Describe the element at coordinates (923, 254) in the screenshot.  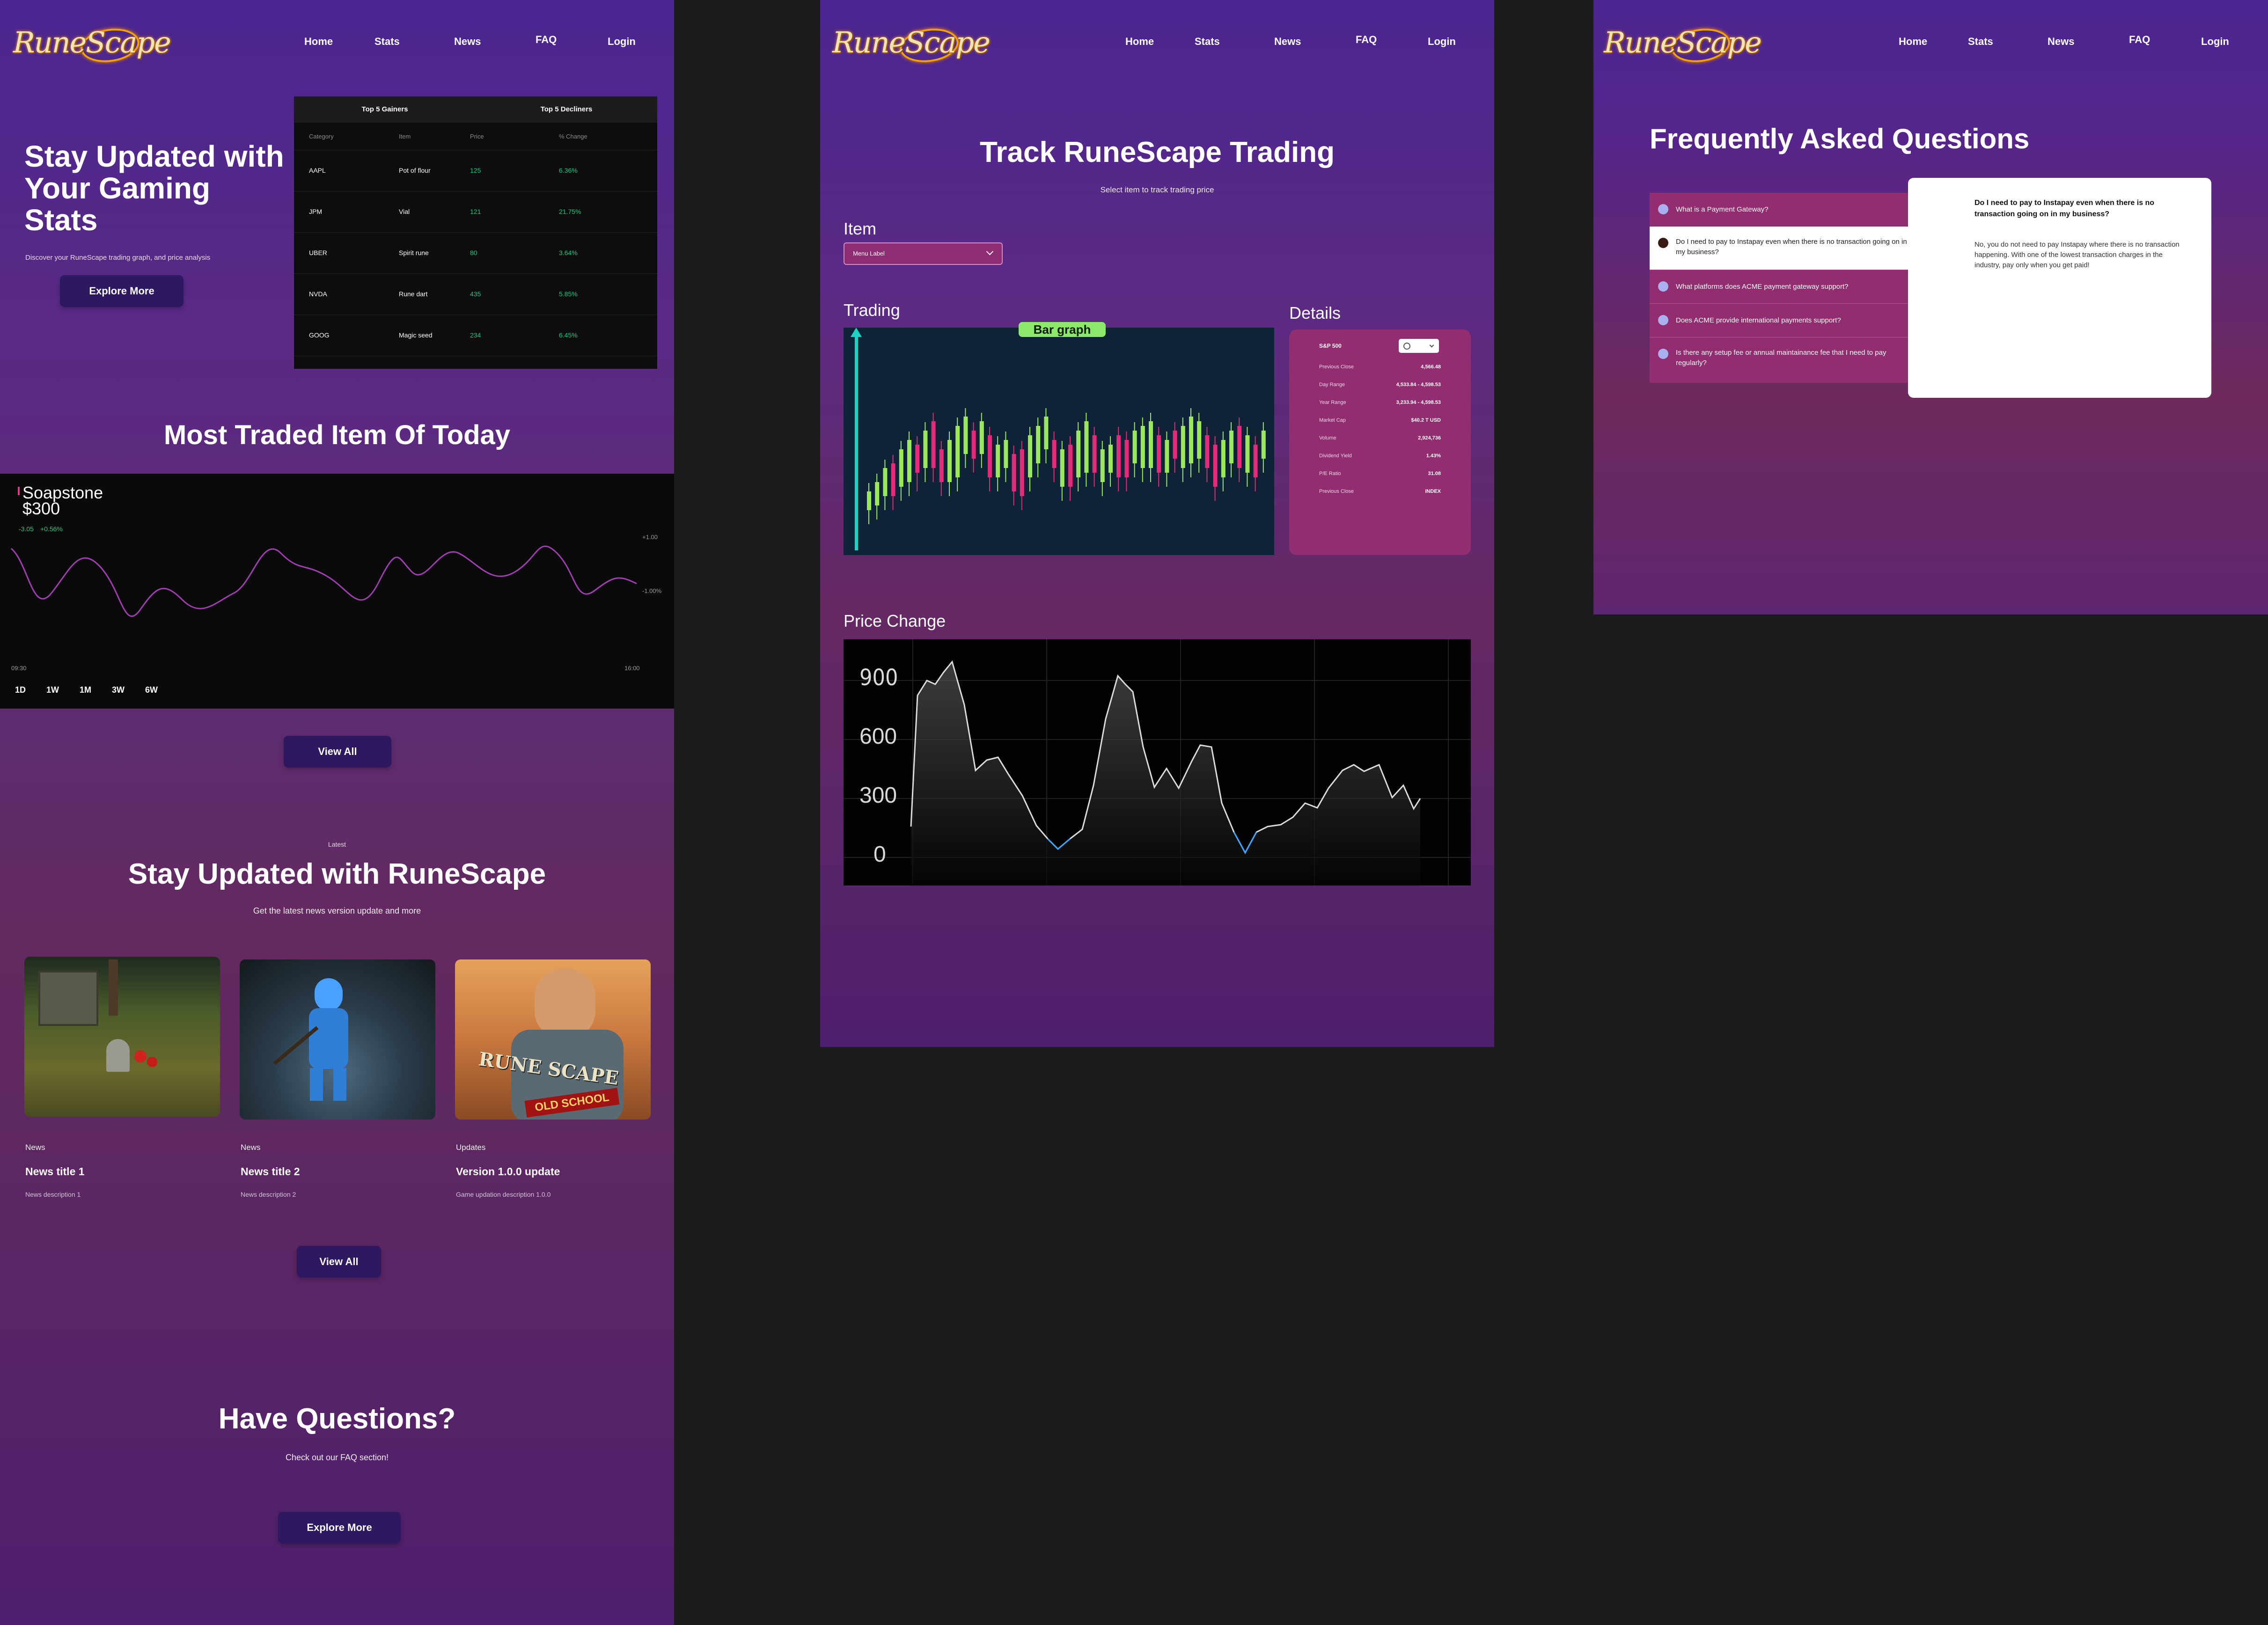
I see `item-select: Menu Label` at that location.